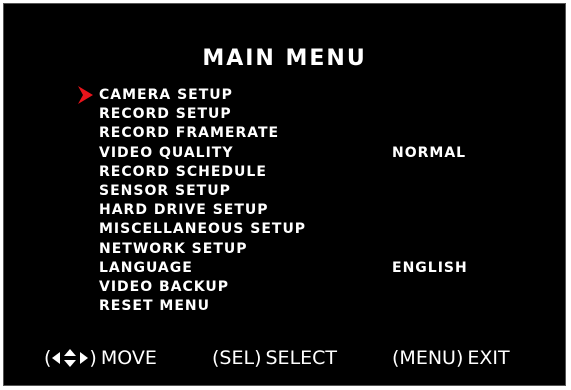 The width and height of the screenshot is (571, 390). Describe the element at coordinates (154, 306) in the screenshot. I see `menu-item-label: RESET MENU` at that location.